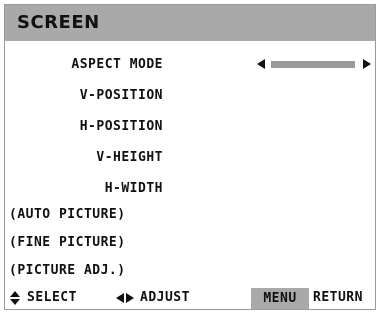 The width and height of the screenshot is (380, 314). I want to click on left-right-arrows-icon, so click(127, 299).